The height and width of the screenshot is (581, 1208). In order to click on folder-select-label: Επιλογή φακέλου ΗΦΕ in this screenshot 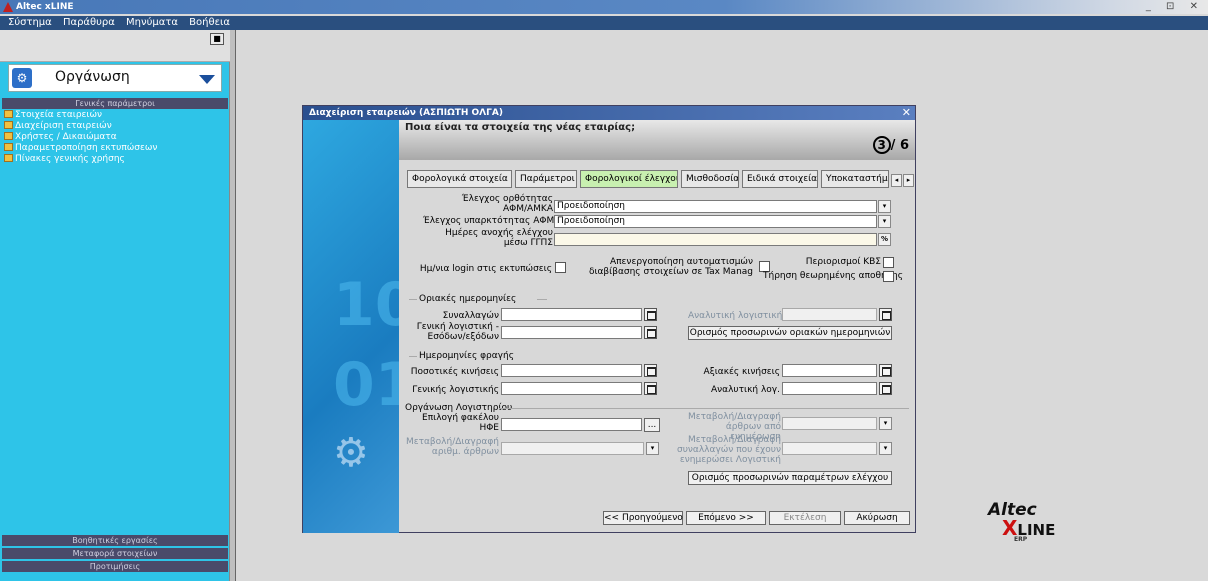, I will do `click(460, 423)`.